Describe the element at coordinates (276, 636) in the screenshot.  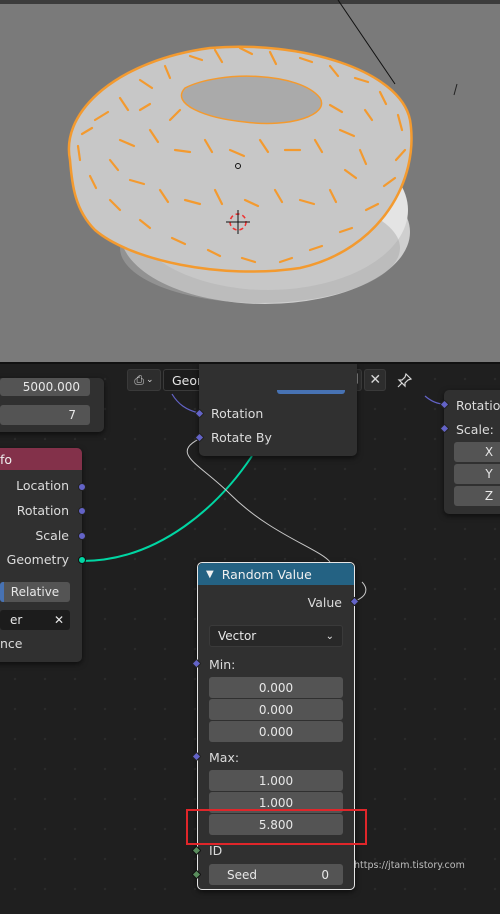
I see `data-type-select: Vector ⌄` at that location.